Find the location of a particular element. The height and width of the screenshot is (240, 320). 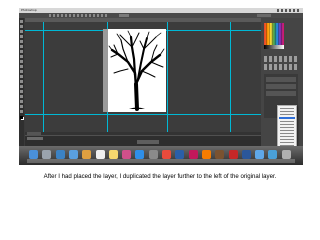

marquee-tool-icon is located at coordinates (21, 26).